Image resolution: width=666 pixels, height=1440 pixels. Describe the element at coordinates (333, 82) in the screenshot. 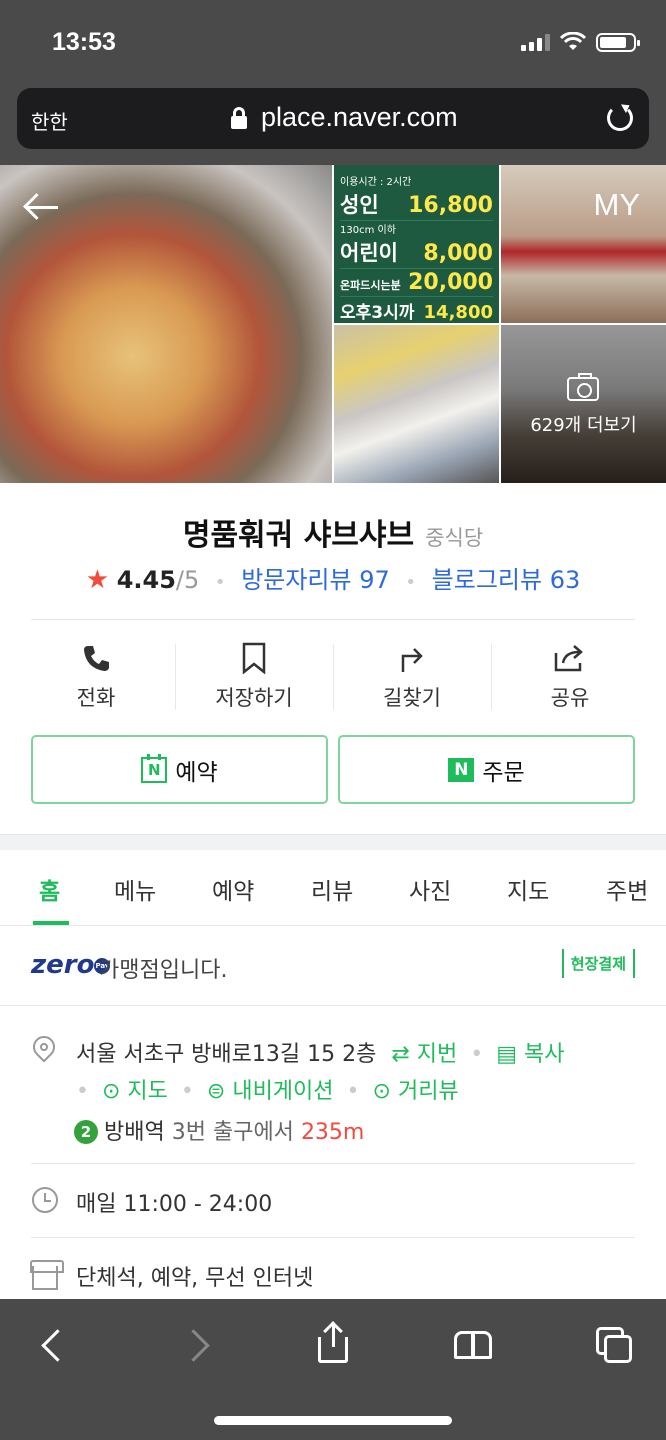

I see `browser-top-chrome: 13:53 한한 place.naver.com` at that location.